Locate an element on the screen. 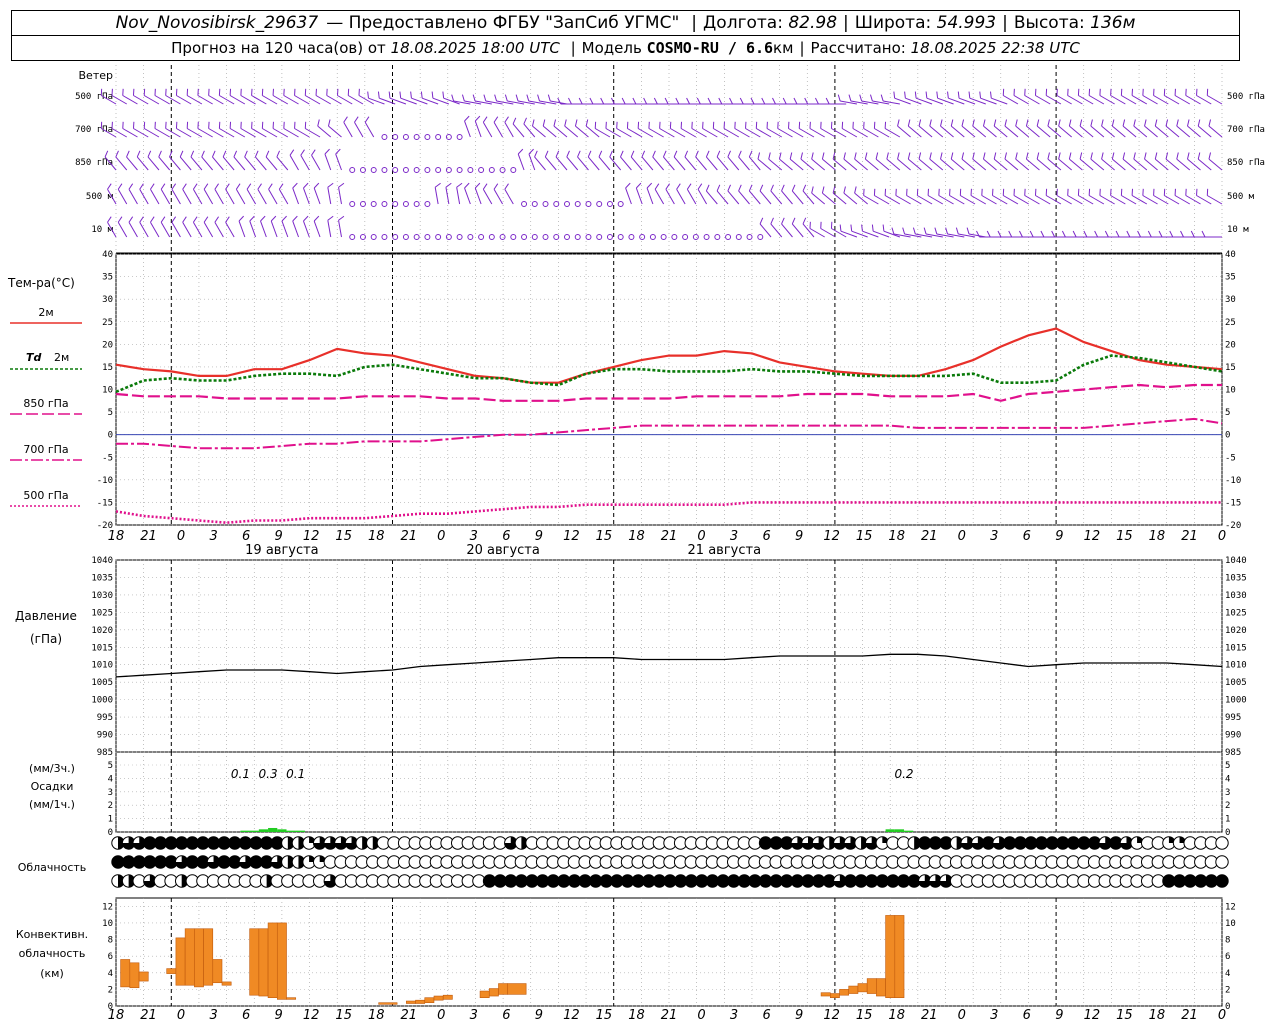 The width and height of the screenshot is (1280, 1024). x-tick-label-bottom: 15 is located at coordinates (864, 1015).